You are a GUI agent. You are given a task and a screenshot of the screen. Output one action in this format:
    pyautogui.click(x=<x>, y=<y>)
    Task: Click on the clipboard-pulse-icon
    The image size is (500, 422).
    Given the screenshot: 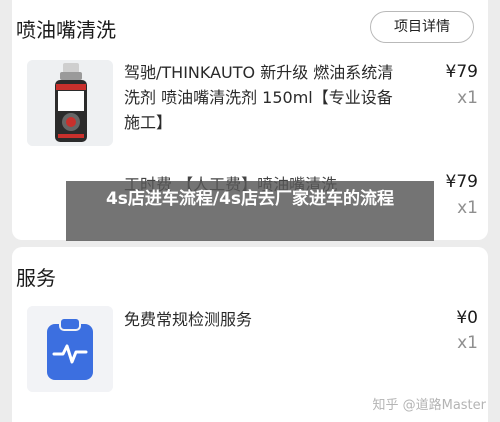 What is the action you would take?
    pyautogui.click(x=70, y=349)
    